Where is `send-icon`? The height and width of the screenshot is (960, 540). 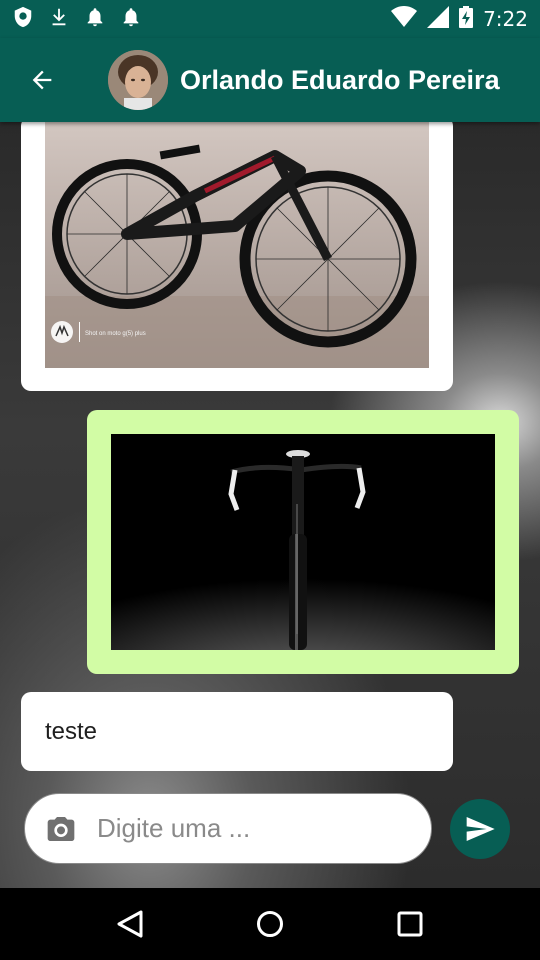 send-icon is located at coordinates (480, 829).